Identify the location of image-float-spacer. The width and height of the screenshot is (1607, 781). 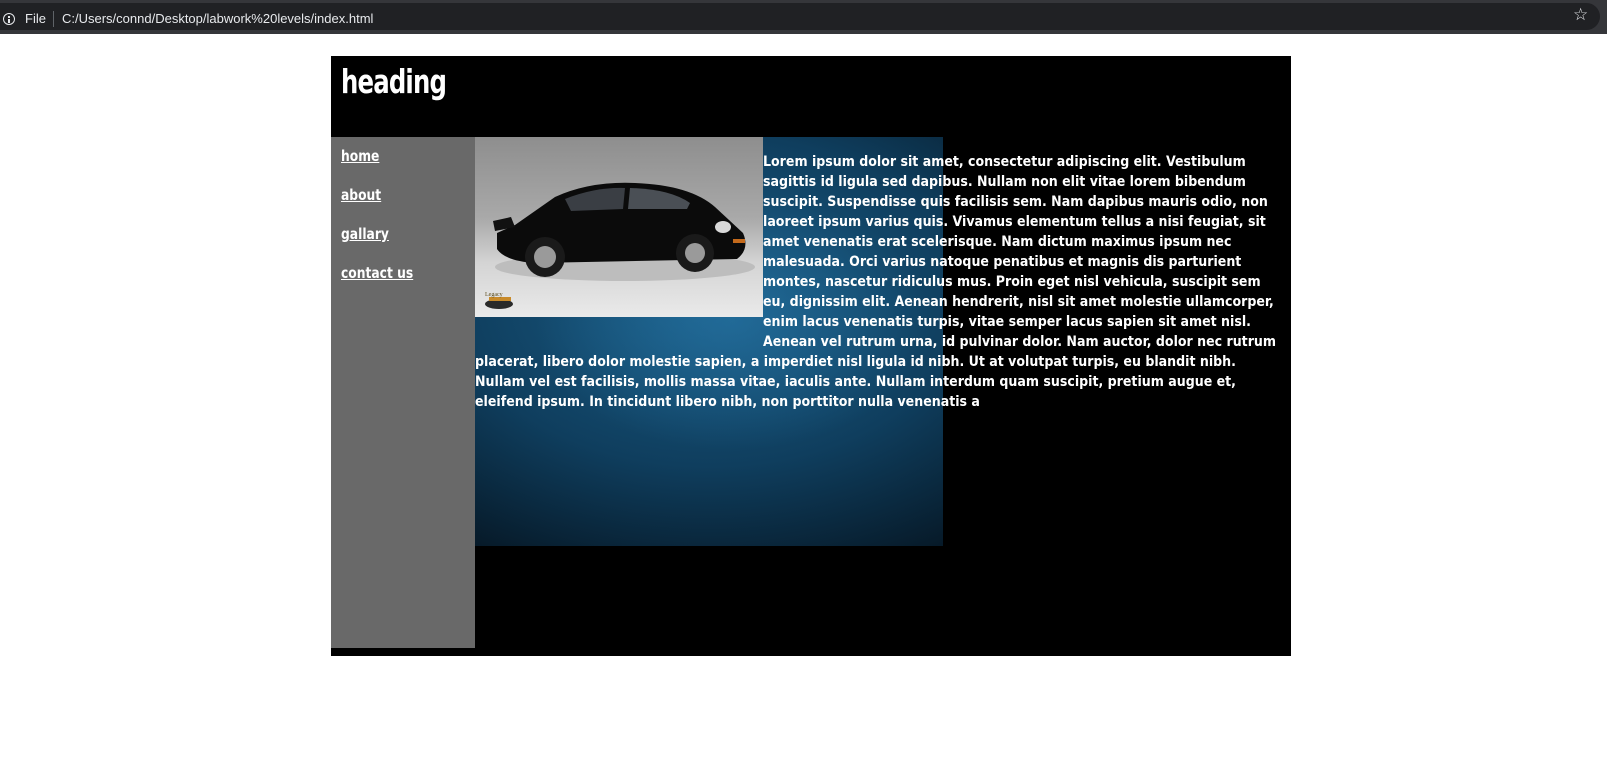
(619, 243).